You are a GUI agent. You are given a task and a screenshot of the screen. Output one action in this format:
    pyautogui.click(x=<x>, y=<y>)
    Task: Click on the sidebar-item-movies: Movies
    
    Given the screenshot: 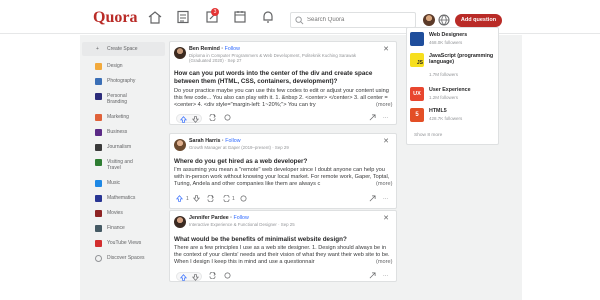 What is the action you would take?
    pyautogui.click(x=123, y=213)
    